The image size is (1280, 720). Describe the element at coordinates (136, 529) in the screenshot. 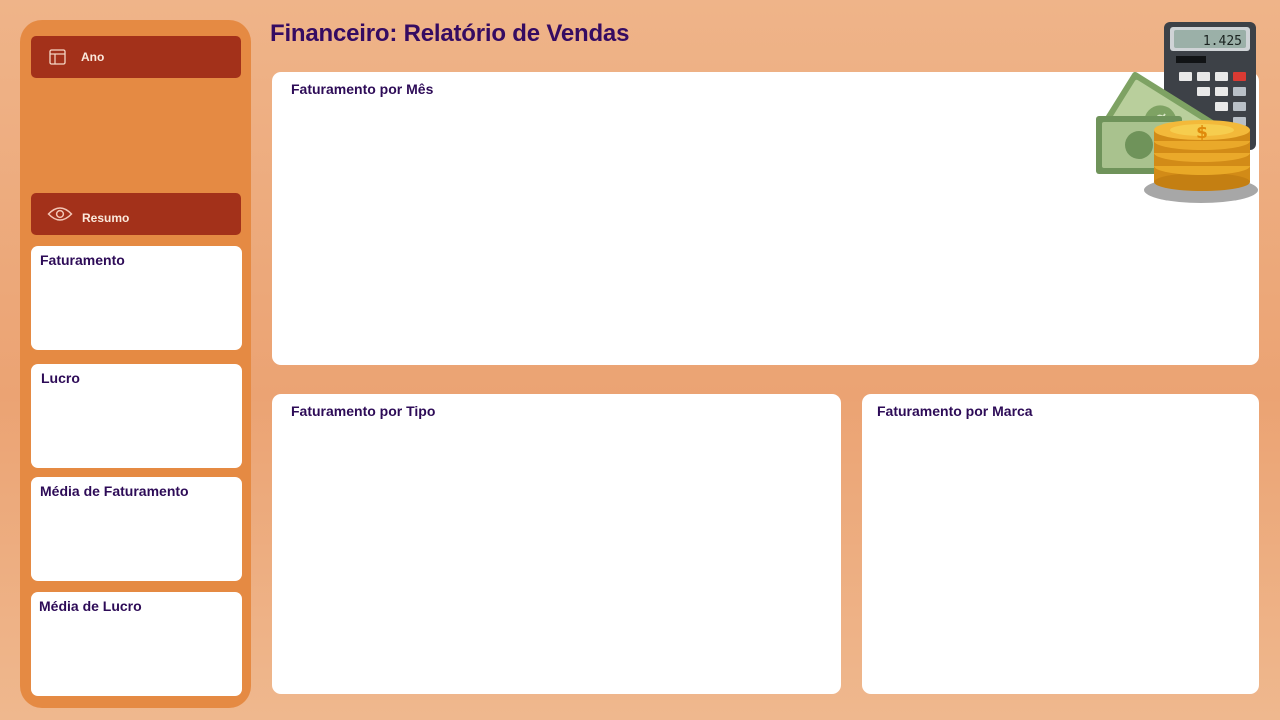

I see `kpi-card-average-revenue: Média de Faturamento` at that location.